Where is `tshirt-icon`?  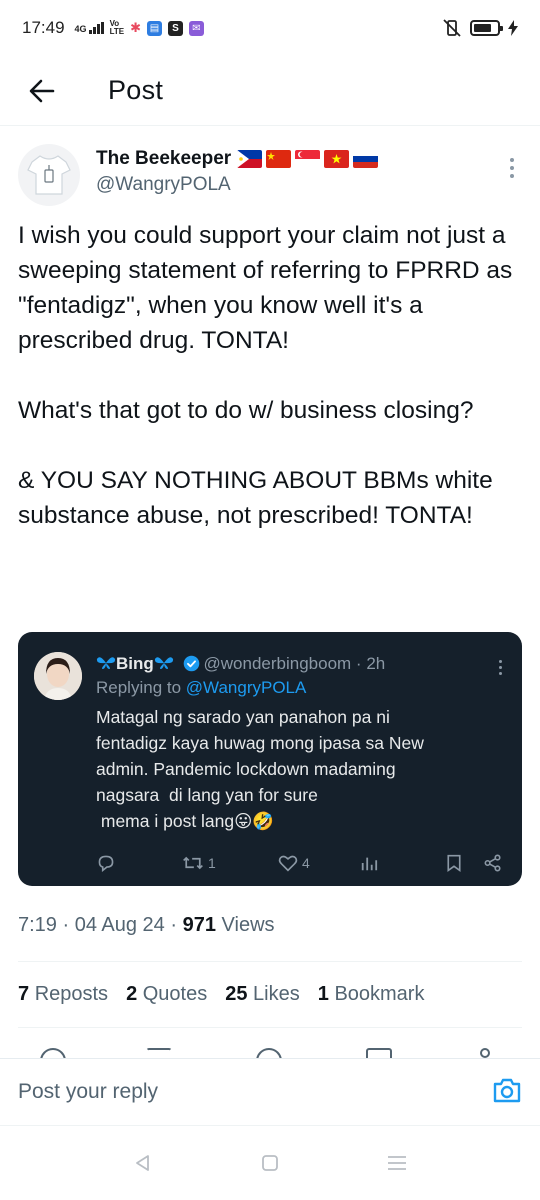 tshirt-icon is located at coordinates (49, 175).